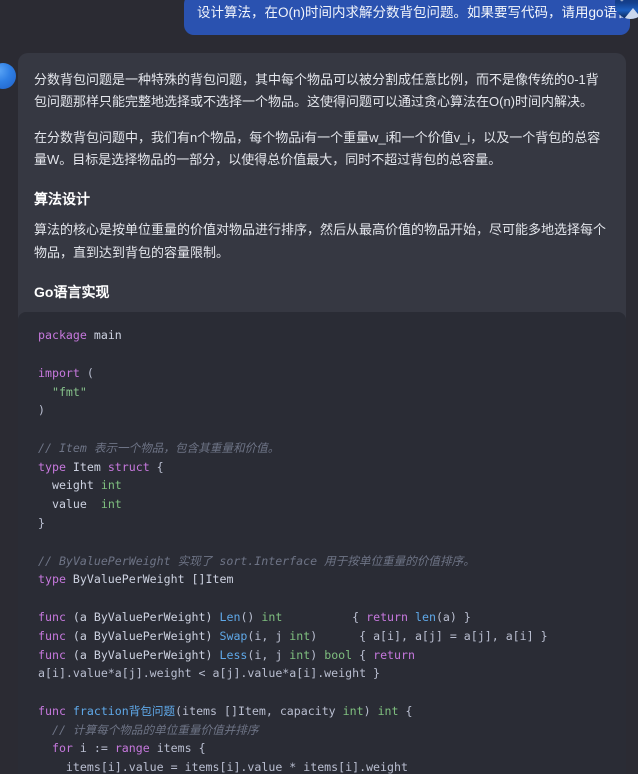 Image resolution: width=638 pixels, height=774 pixels. I want to click on user-avatar, so click(626, 9).